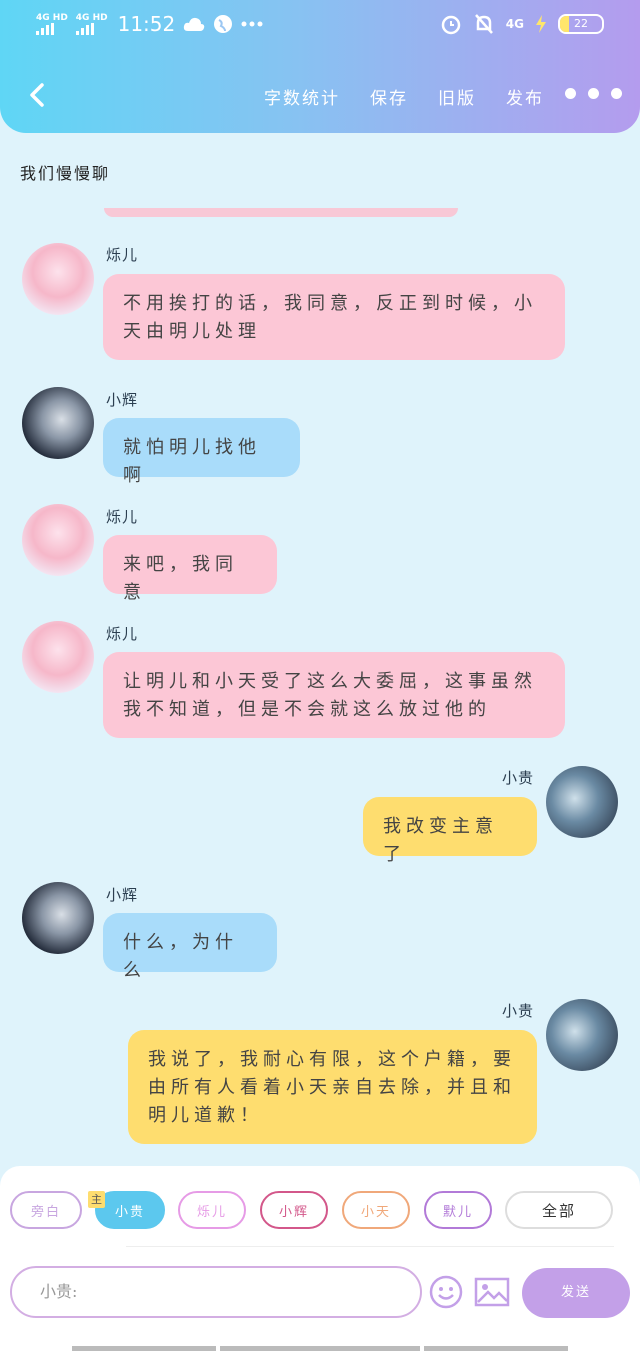  Describe the element at coordinates (216, 1292) in the screenshot. I see `message-input: 小贵:` at that location.